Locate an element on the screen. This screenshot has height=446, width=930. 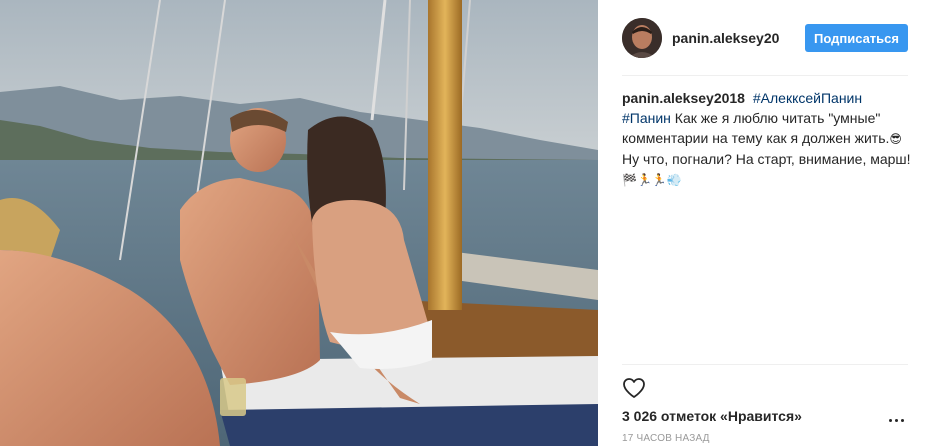
likes-count: 3 026 отметок «Нравится» is located at coordinates (712, 416).